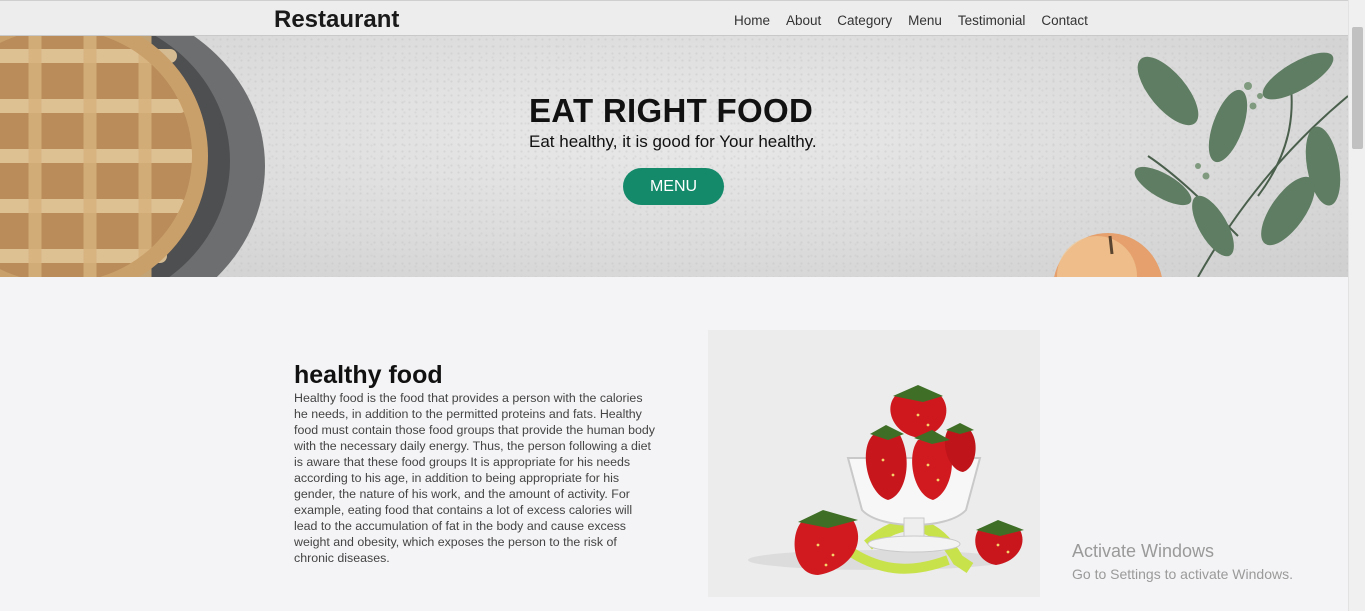  What do you see at coordinates (1064, 20) in the screenshot?
I see `nav-link-contact: Contact` at bounding box center [1064, 20].